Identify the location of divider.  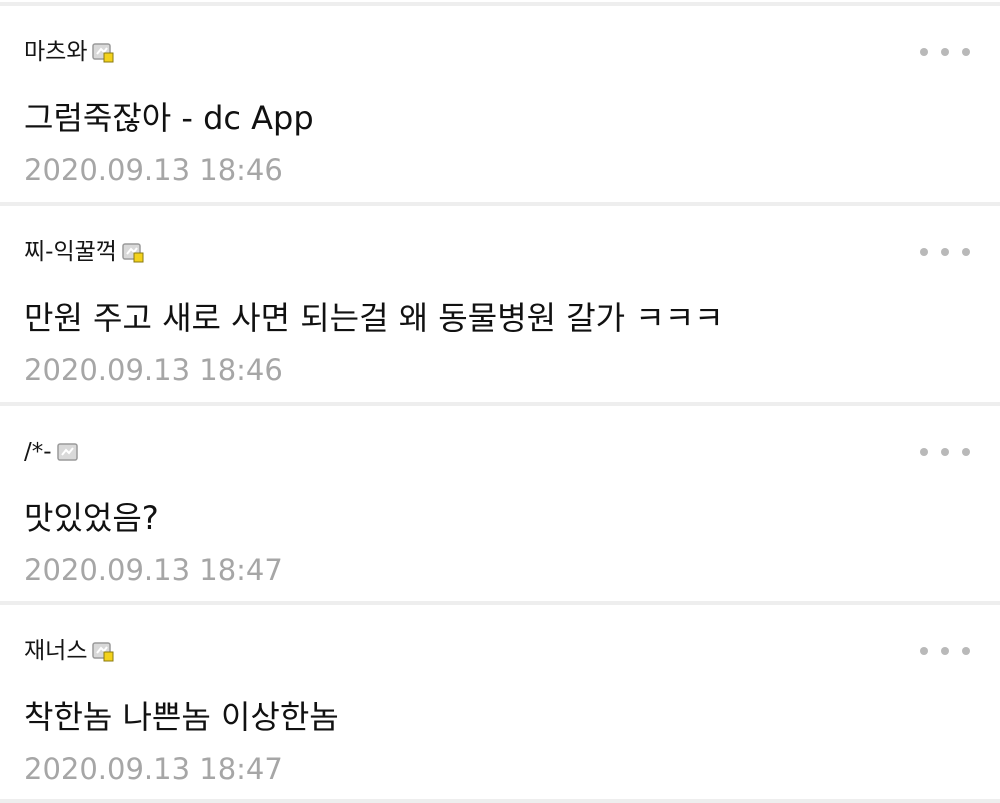
(500, 801).